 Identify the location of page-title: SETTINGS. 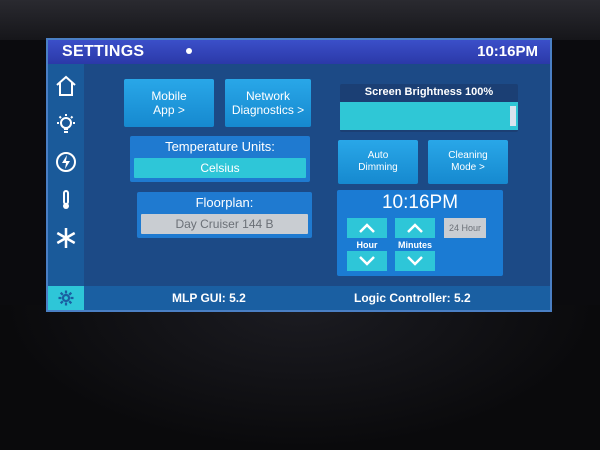
(103, 51).